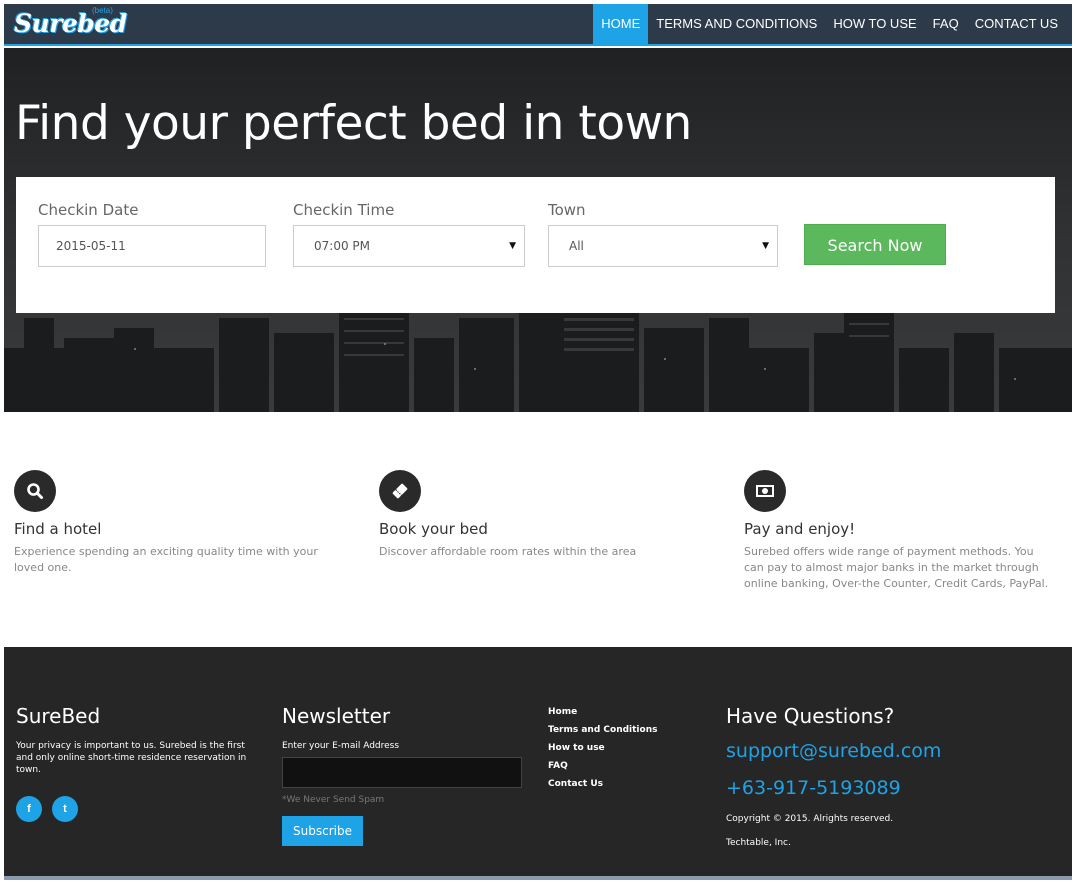  Describe the element at coordinates (1016, 24) in the screenshot. I see `nav-contact-us: CONTACT US` at that location.